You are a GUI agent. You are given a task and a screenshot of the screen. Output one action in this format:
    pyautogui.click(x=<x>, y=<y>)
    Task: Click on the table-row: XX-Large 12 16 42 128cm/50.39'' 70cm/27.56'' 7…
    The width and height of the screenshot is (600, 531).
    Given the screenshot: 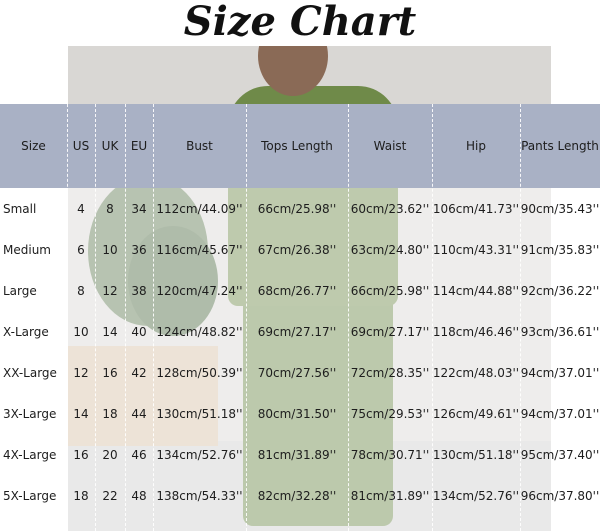 What is the action you would take?
    pyautogui.click(x=300, y=372)
    